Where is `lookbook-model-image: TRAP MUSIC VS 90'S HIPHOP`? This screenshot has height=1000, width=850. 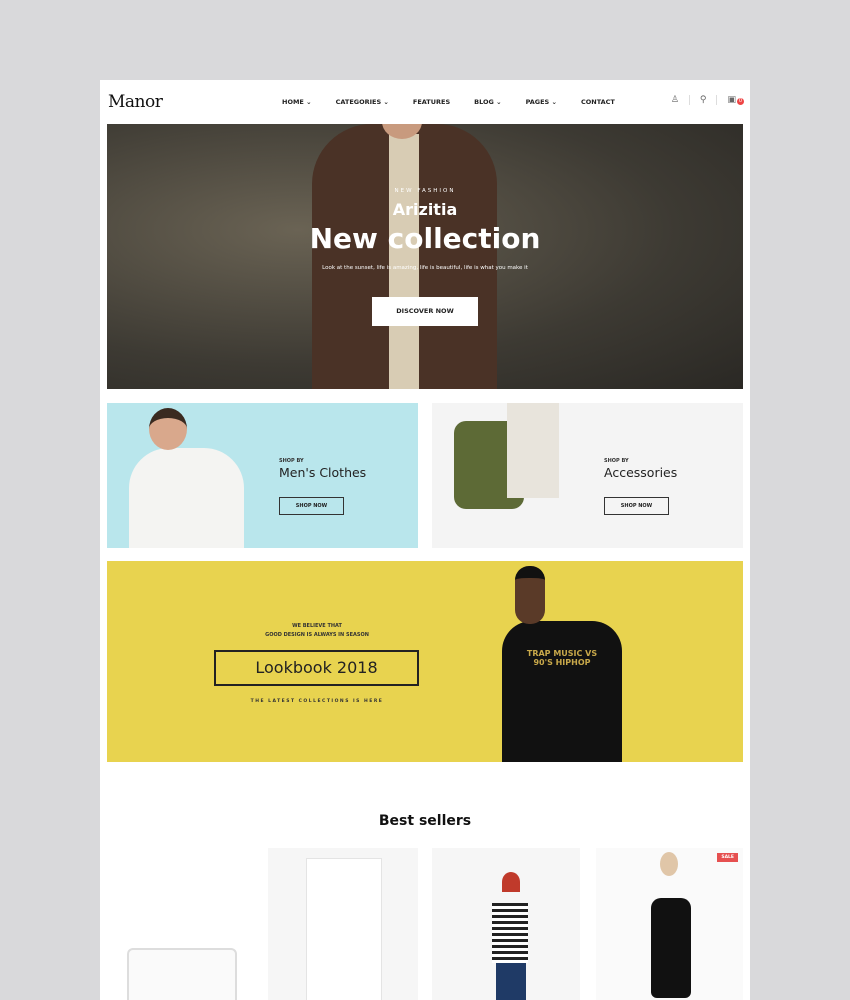
lookbook-model-image: TRAP MUSIC VS 90'S HIPHOP is located at coordinates (562, 691).